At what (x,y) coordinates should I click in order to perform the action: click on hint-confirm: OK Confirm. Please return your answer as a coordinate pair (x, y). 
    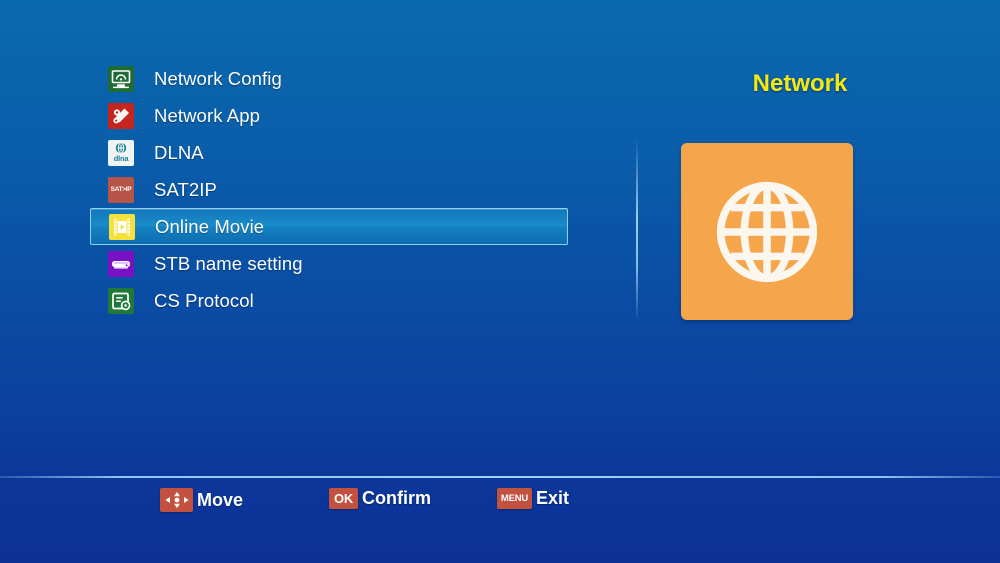
    Looking at the image, I should click on (380, 498).